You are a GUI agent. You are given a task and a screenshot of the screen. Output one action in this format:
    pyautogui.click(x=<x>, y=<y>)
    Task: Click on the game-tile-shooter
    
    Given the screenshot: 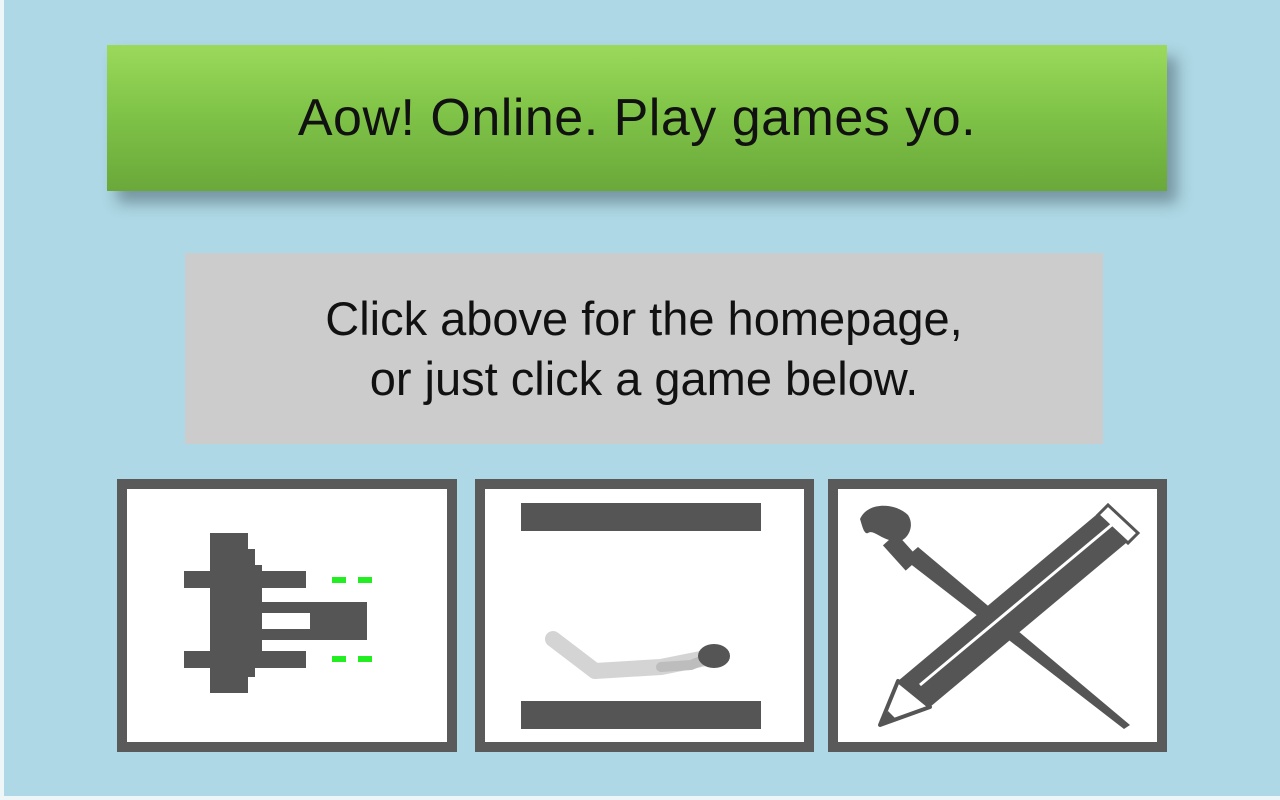 What is the action you would take?
    pyautogui.click(x=287, y=615)
    